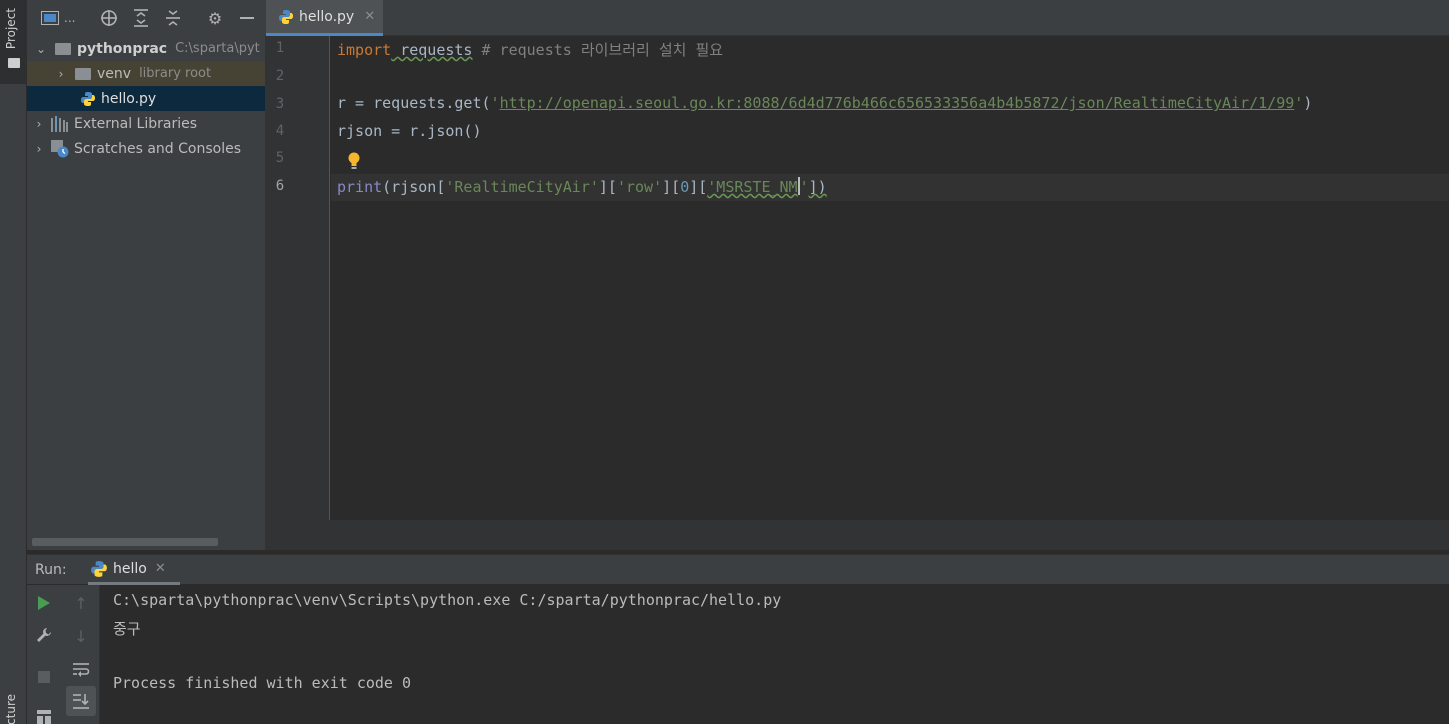  Describe the element at coordinates (217, 48) in the screenshot. I see `root-path: C:\sparta\pyt` at that location.